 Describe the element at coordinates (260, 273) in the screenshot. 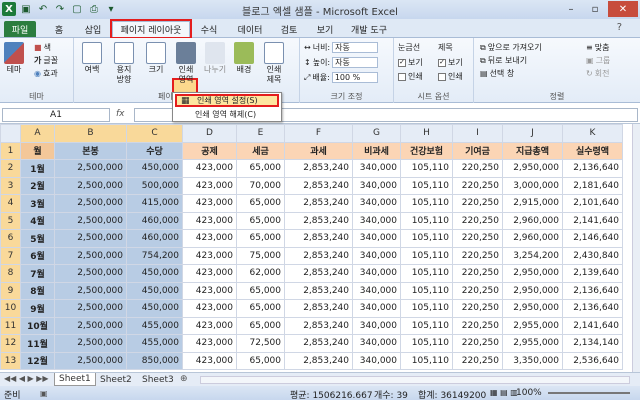

I see `data-cell: 62,000` at that location.